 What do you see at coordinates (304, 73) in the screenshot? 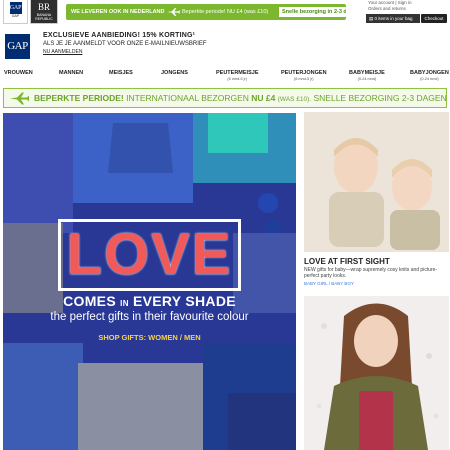
I see `nav-label: PEUTERJONGEN` at bounding box center [304, 73].